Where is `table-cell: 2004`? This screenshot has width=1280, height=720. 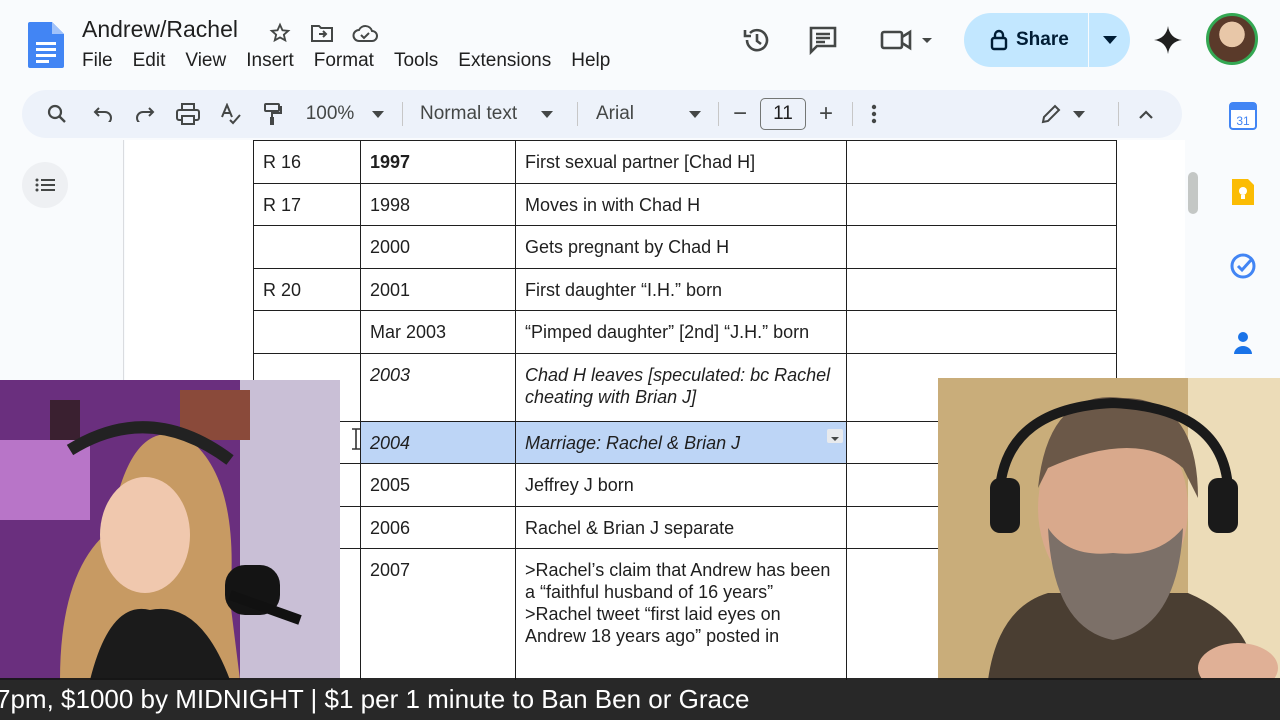
table-cell: 2004 is located at coordinates (438, 442).